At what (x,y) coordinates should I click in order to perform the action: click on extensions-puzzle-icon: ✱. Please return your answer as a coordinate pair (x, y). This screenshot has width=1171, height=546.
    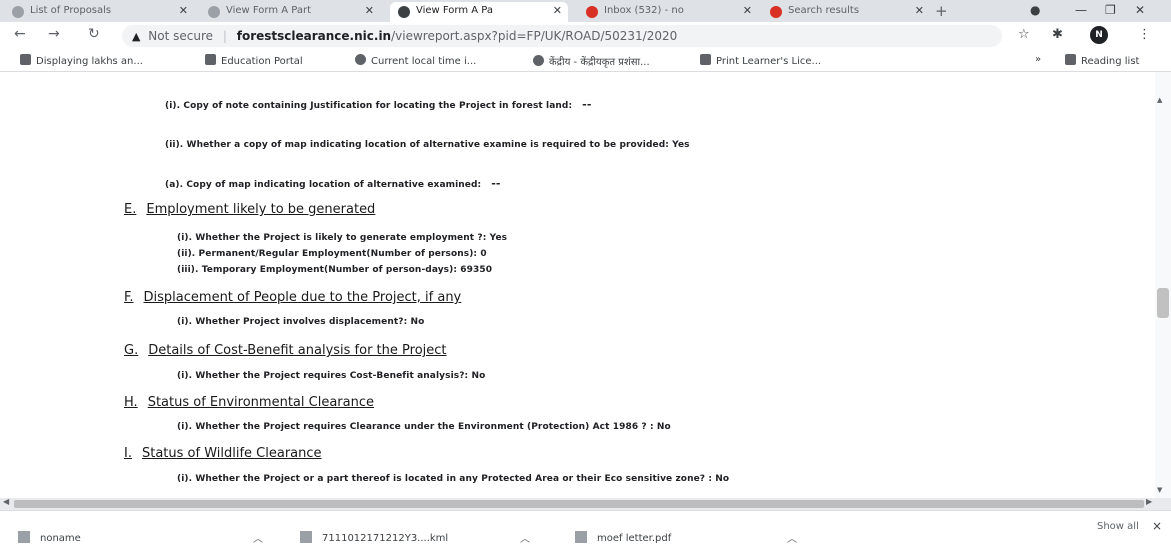
    Looking at the image, I should click on (1057, 34).